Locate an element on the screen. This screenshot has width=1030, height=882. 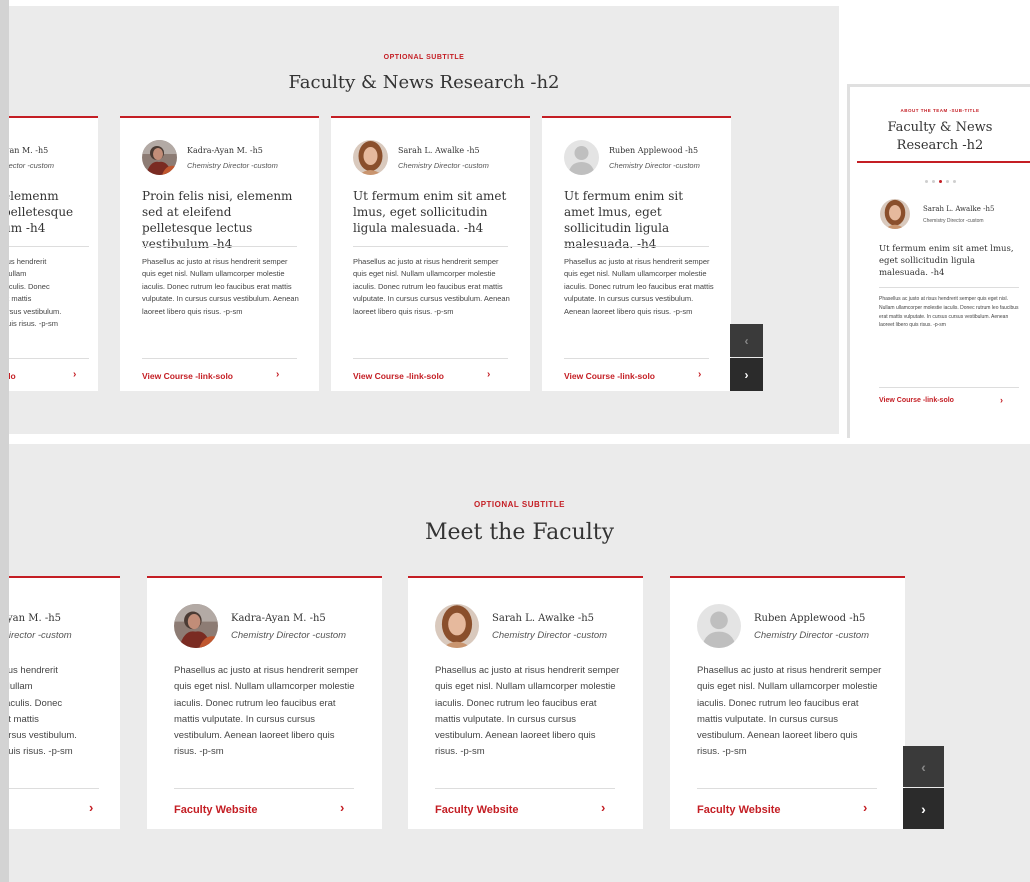
title-line: um -h4 is located at coordinates (27, 228).